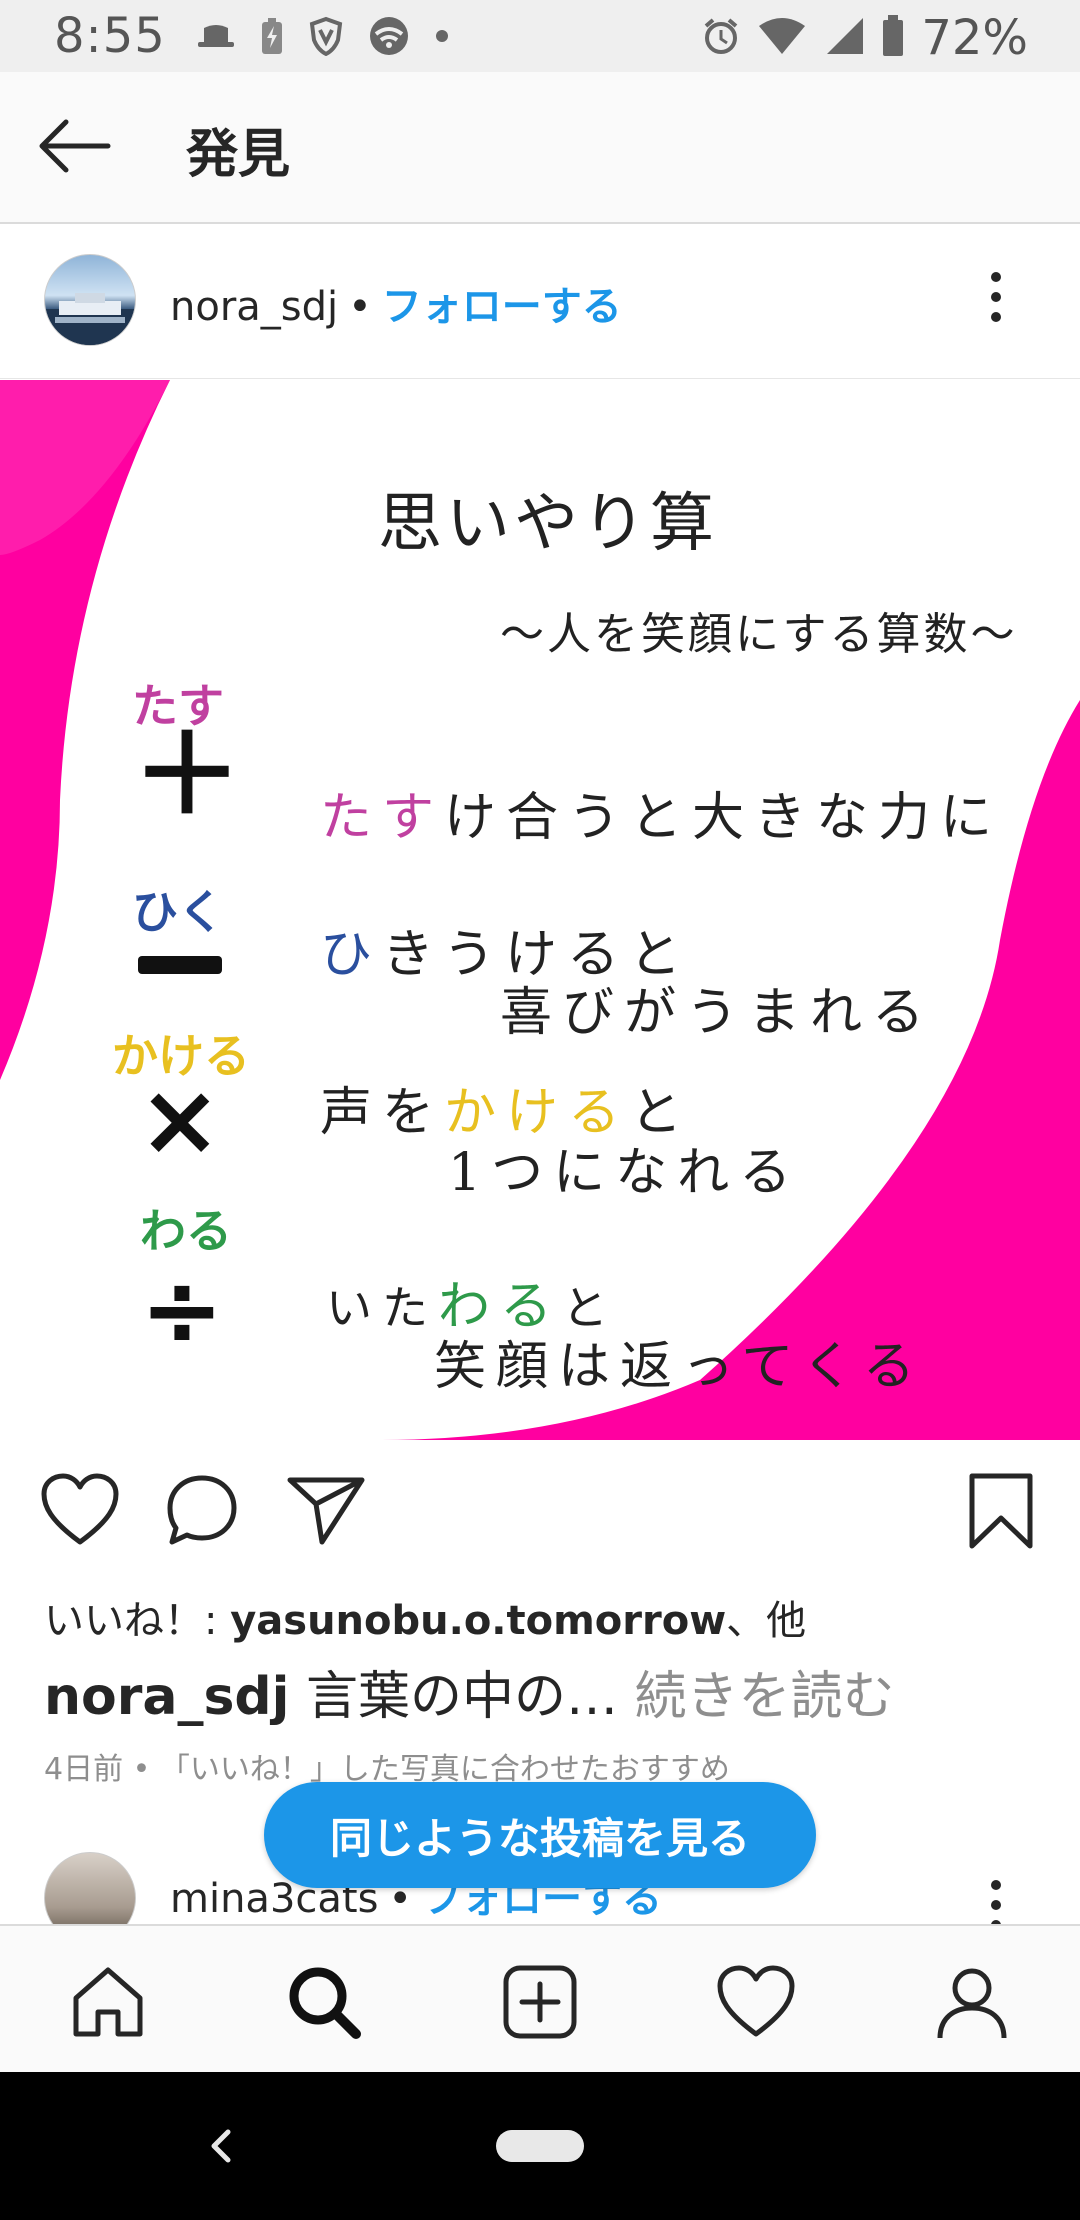  What do you see at coordinates (324, 2002) in the screenshot?
I see `search-icon` at bounding box center [324, 2002].